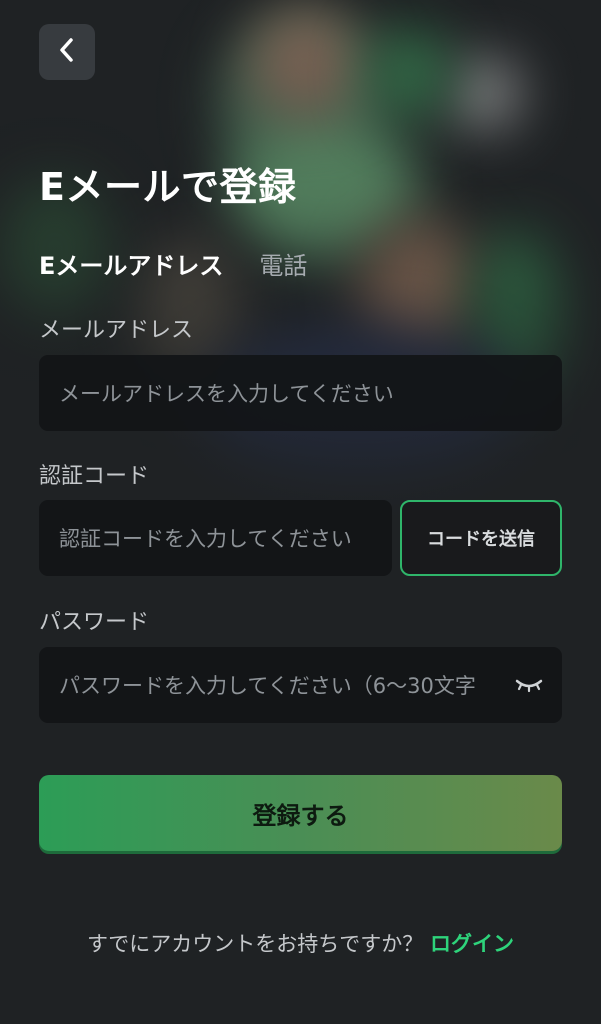 The height and width of the screenshot is (1024, 601). I want to click on send-code-button: コードを送信, so click(481, 538).